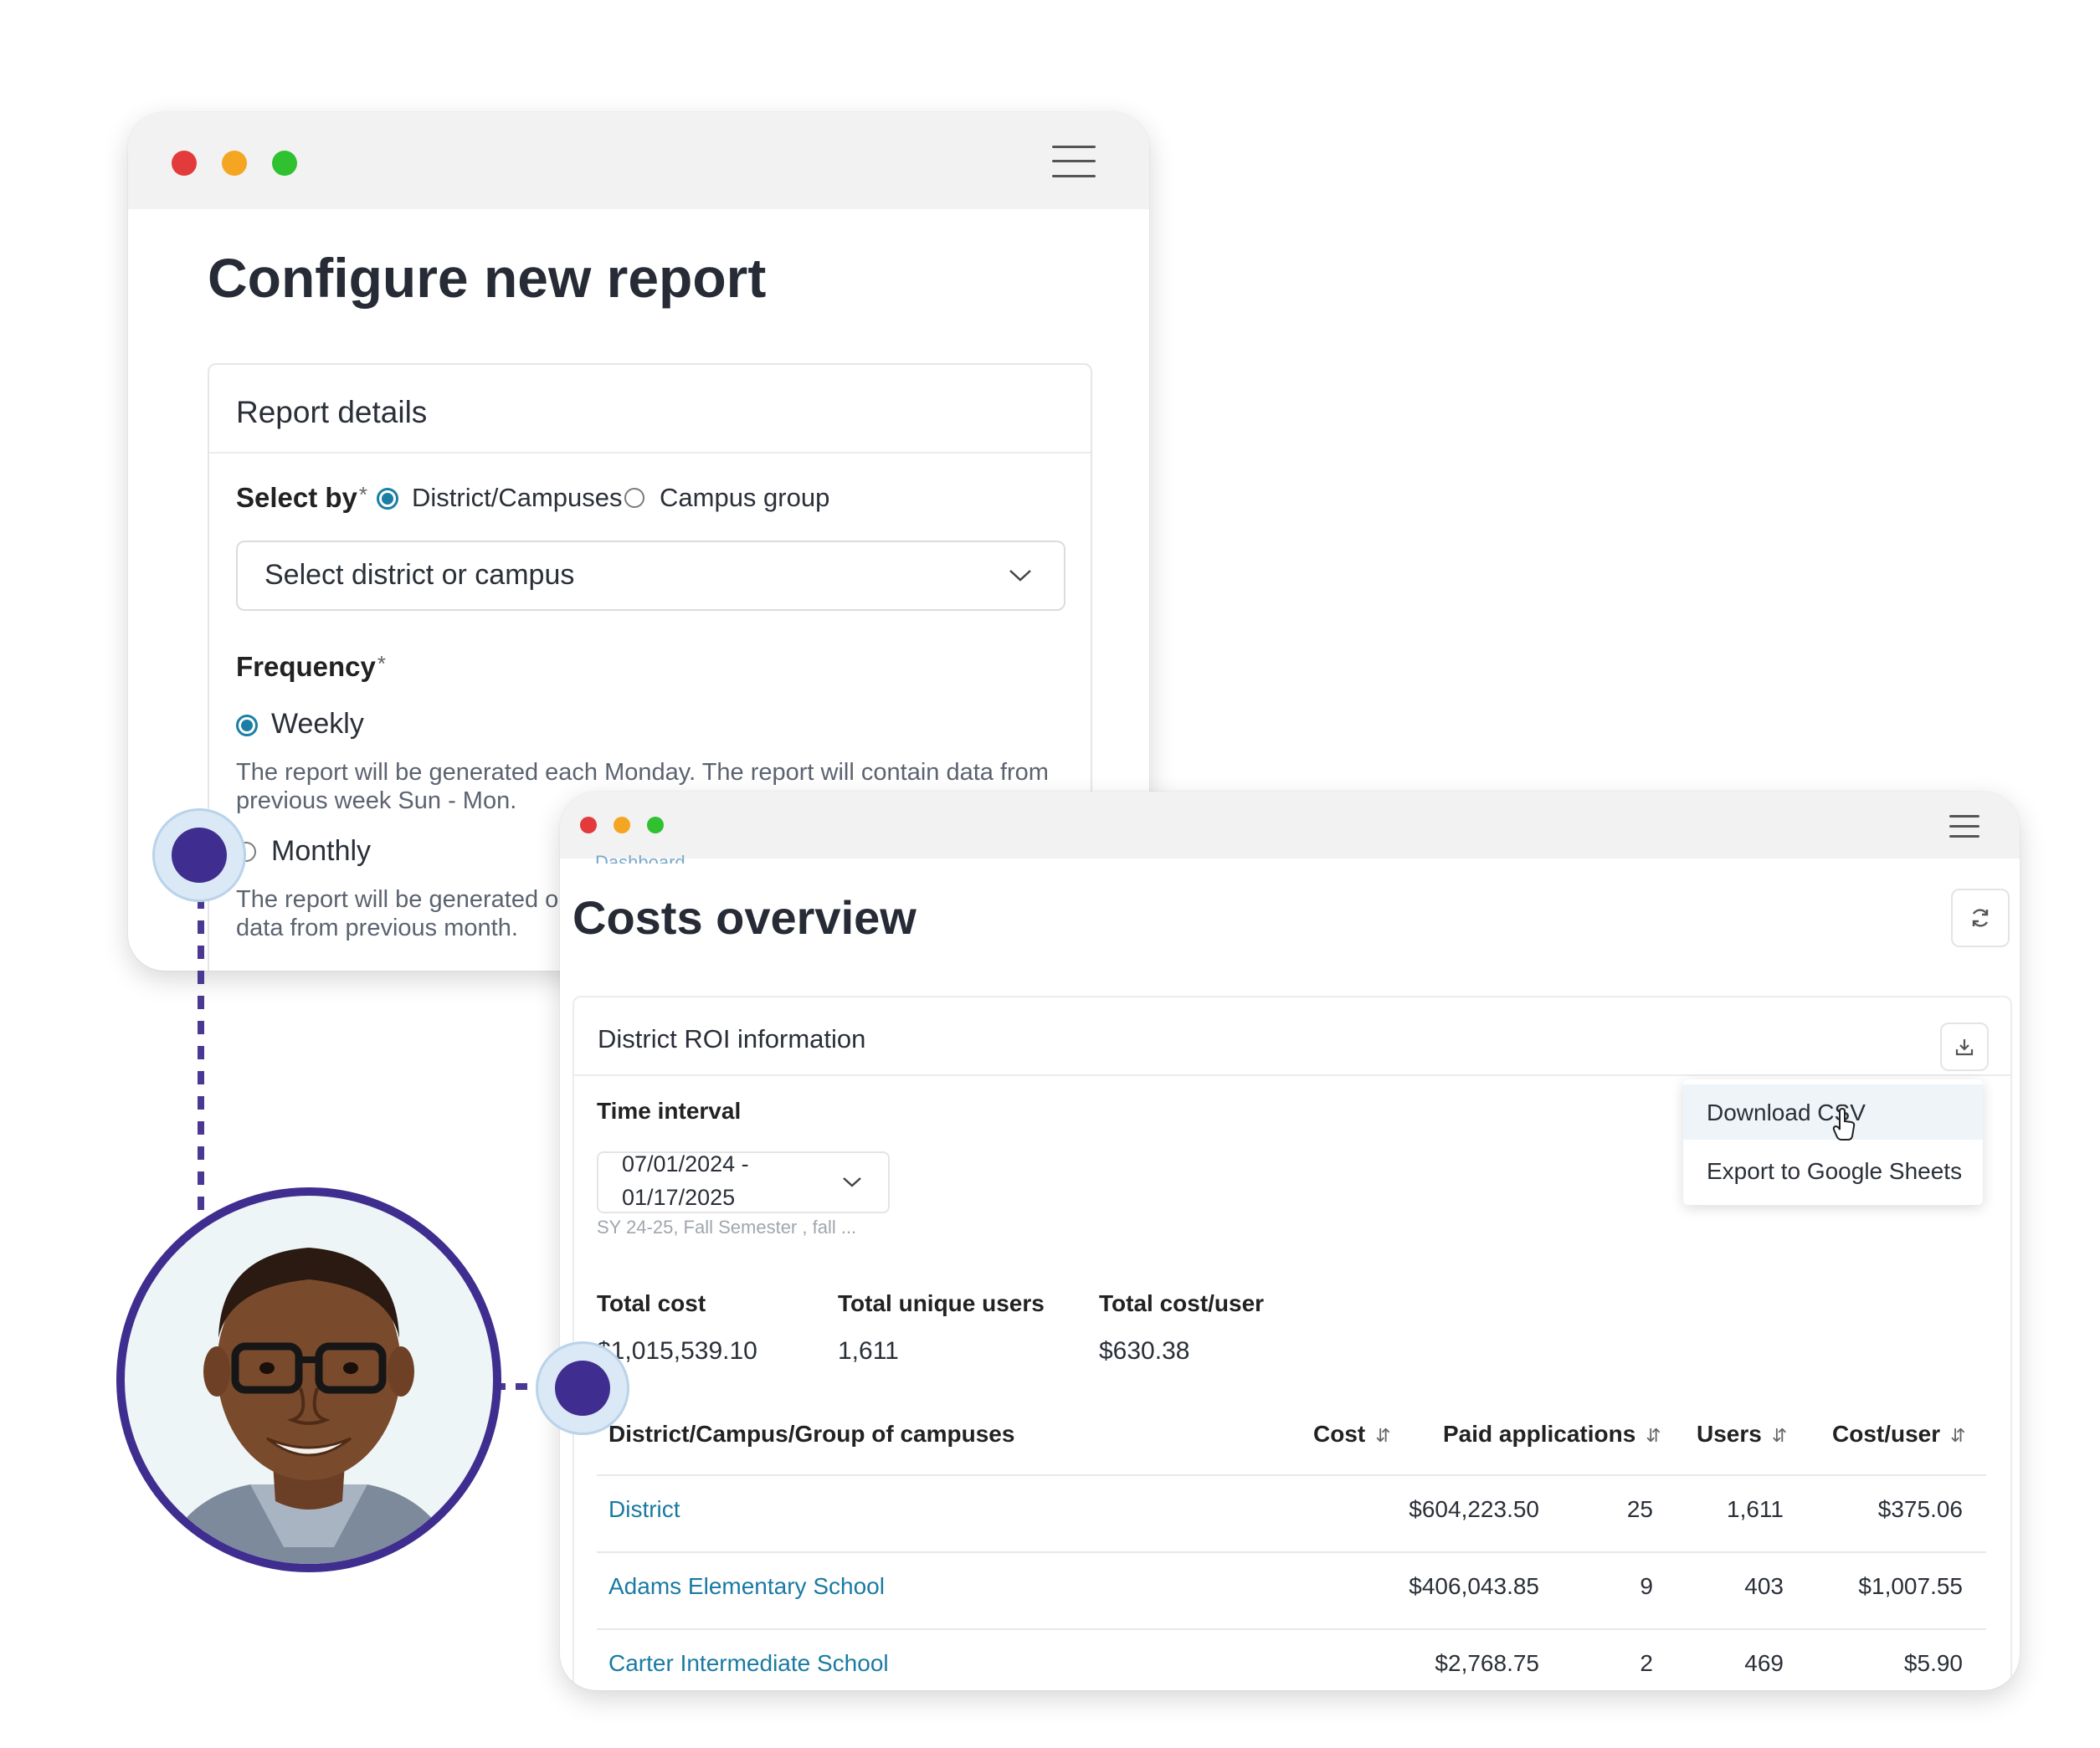 This screenshot has height=1748, width=2100. What do you see at coordinates (651, 1303) in the screenshot?
I see `total-cost-label: Total cost` at bounding box center [651, 1303].